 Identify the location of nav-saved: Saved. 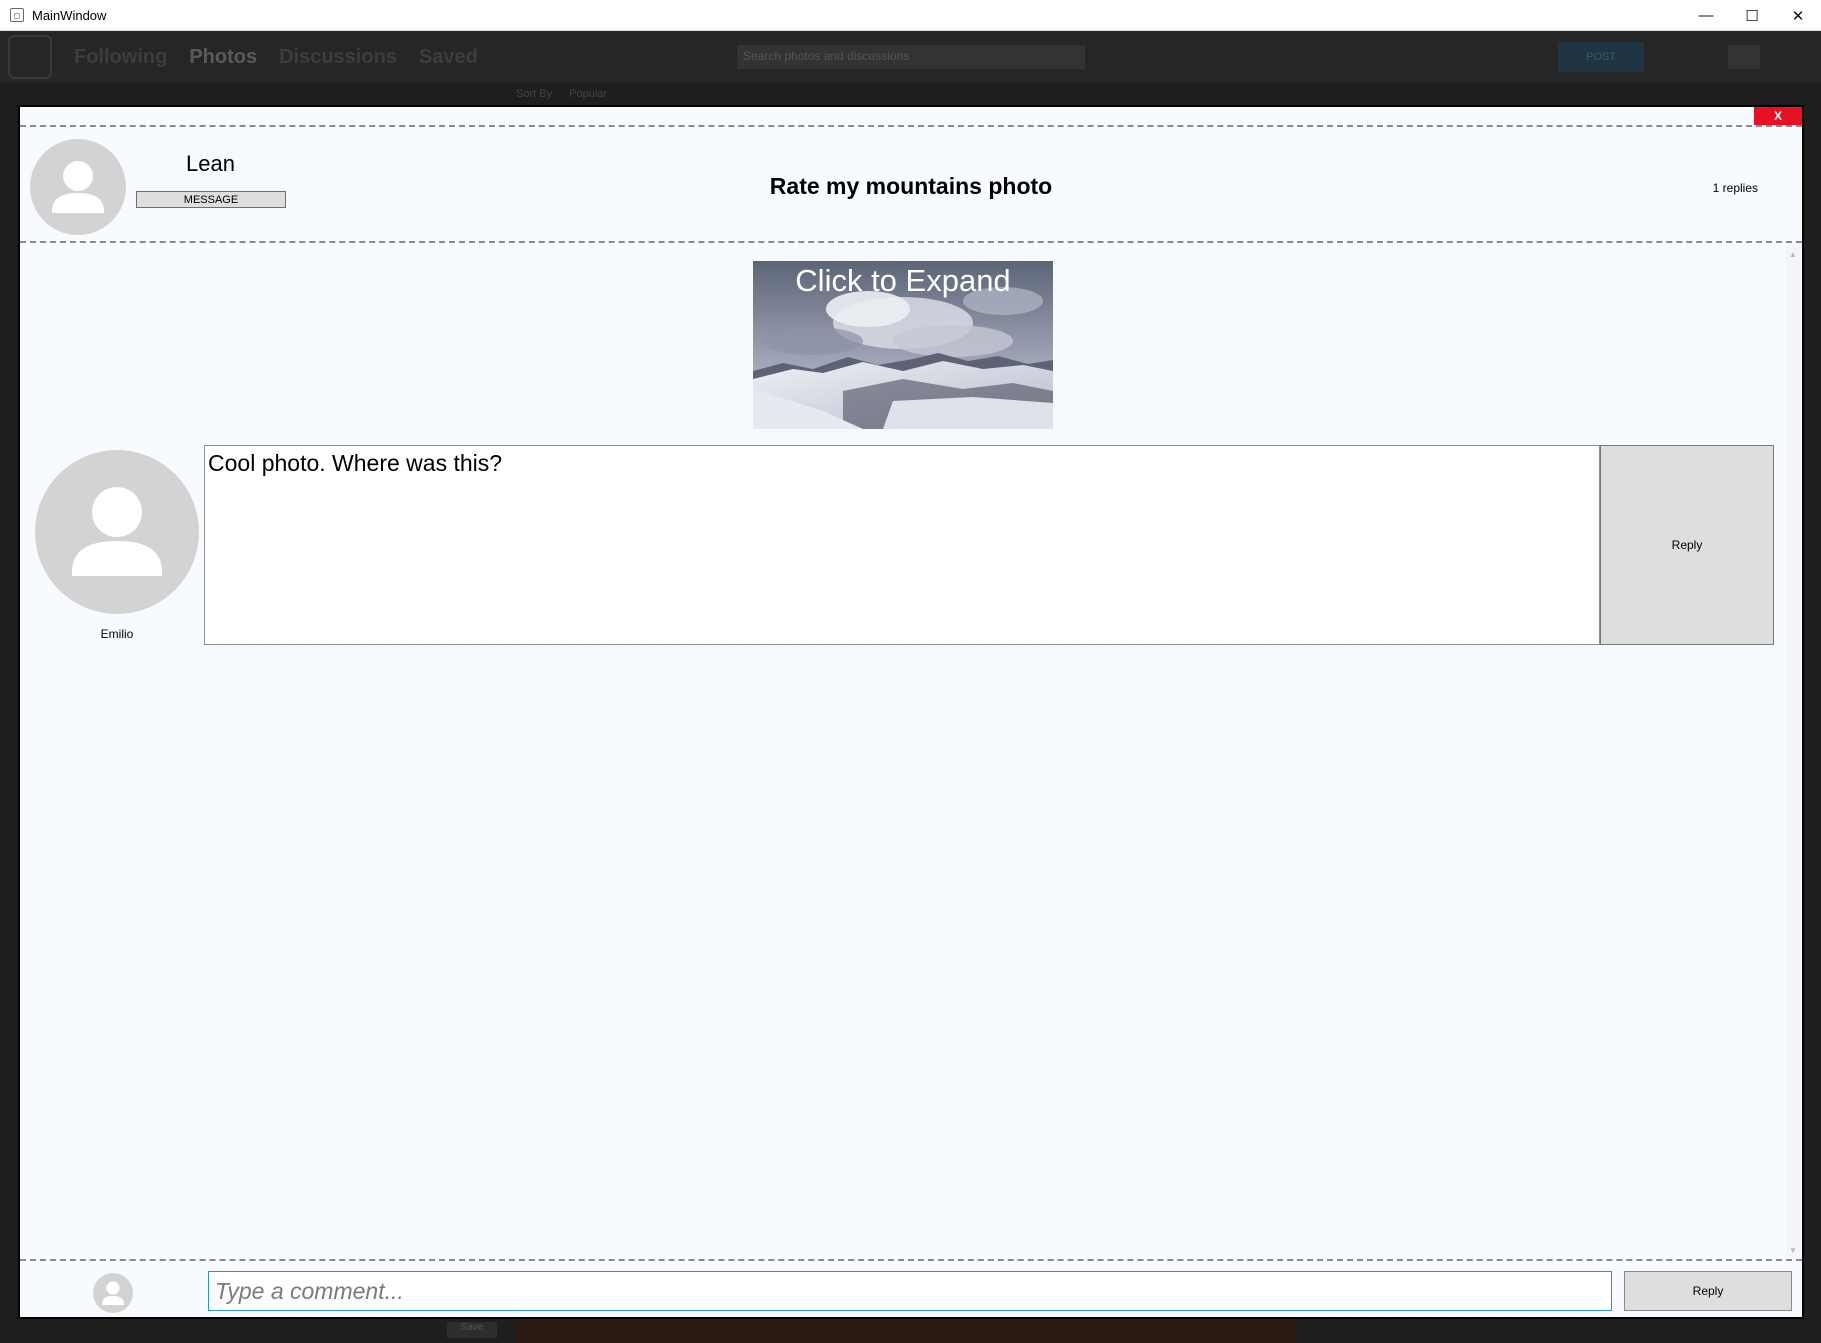
(448, 56).